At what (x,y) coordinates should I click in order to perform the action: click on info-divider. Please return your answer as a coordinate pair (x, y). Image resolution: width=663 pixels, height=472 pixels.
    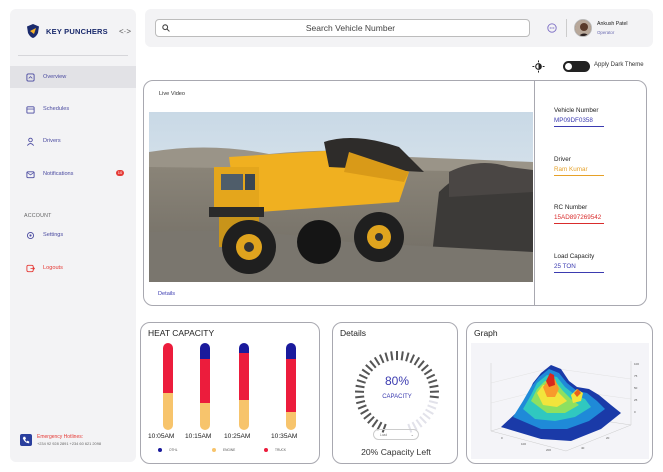
    Looking at the image, I should click on (534, 193).